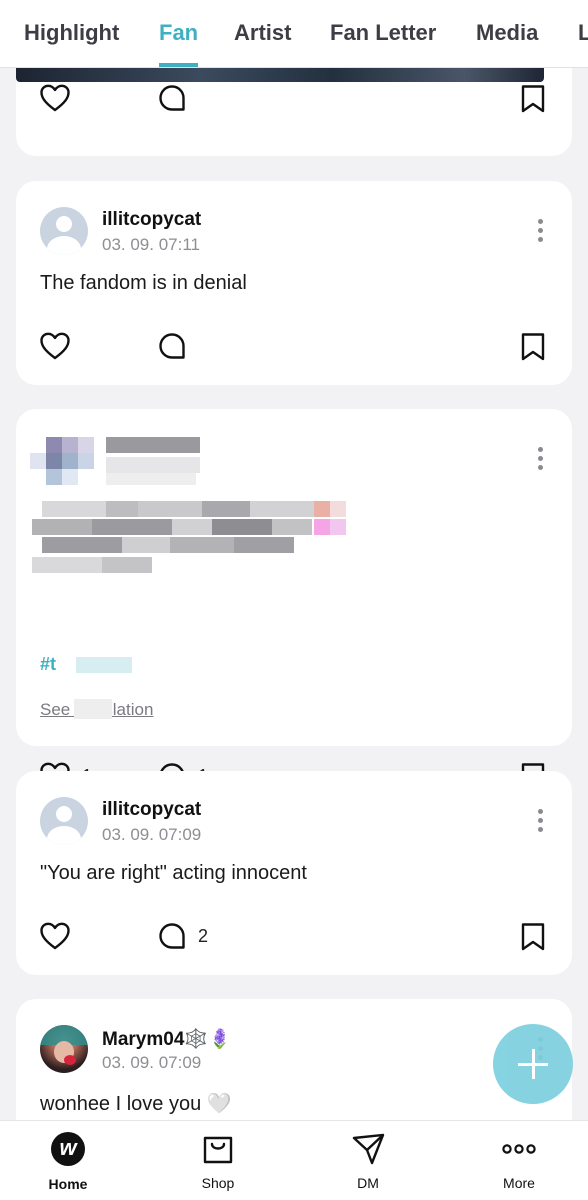 This screenshot has width=588, height=1200. Describe the element at coordinates (68, 1150) in the screenshot. I see `home-icon: w` at that location.